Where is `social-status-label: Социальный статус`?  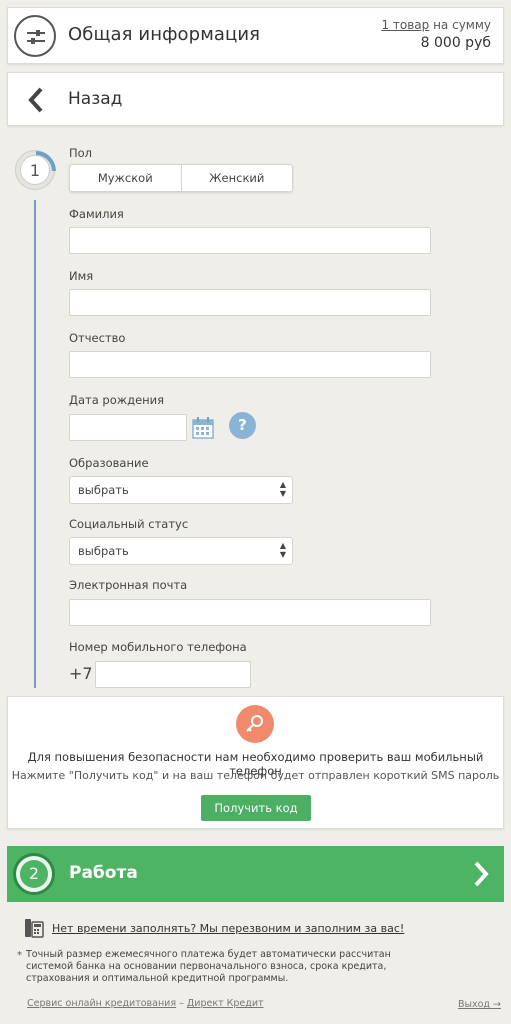
social-status-label: Социальный статус is located at coordinates (129, 524).